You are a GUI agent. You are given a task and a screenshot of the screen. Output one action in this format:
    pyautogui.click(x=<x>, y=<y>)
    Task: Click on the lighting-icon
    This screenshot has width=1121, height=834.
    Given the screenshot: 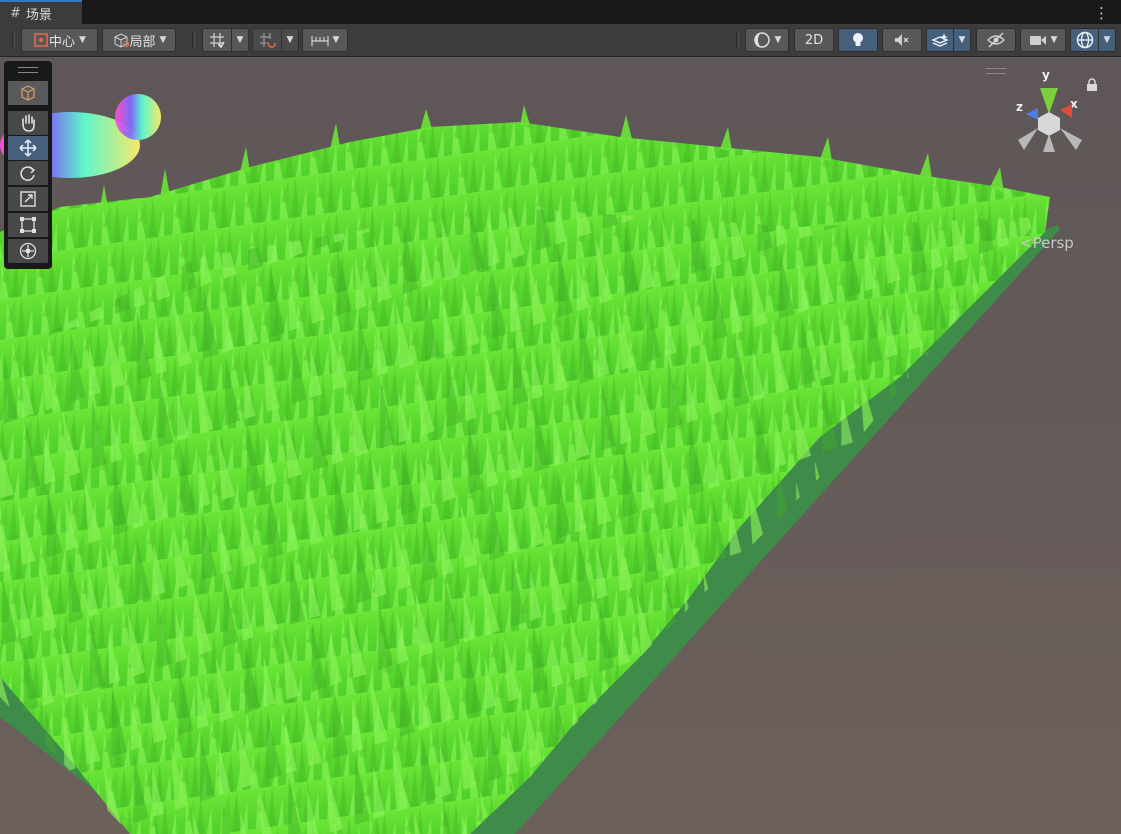 What is the action you would take?
    pyautogui.click(x=858, y=39)
    